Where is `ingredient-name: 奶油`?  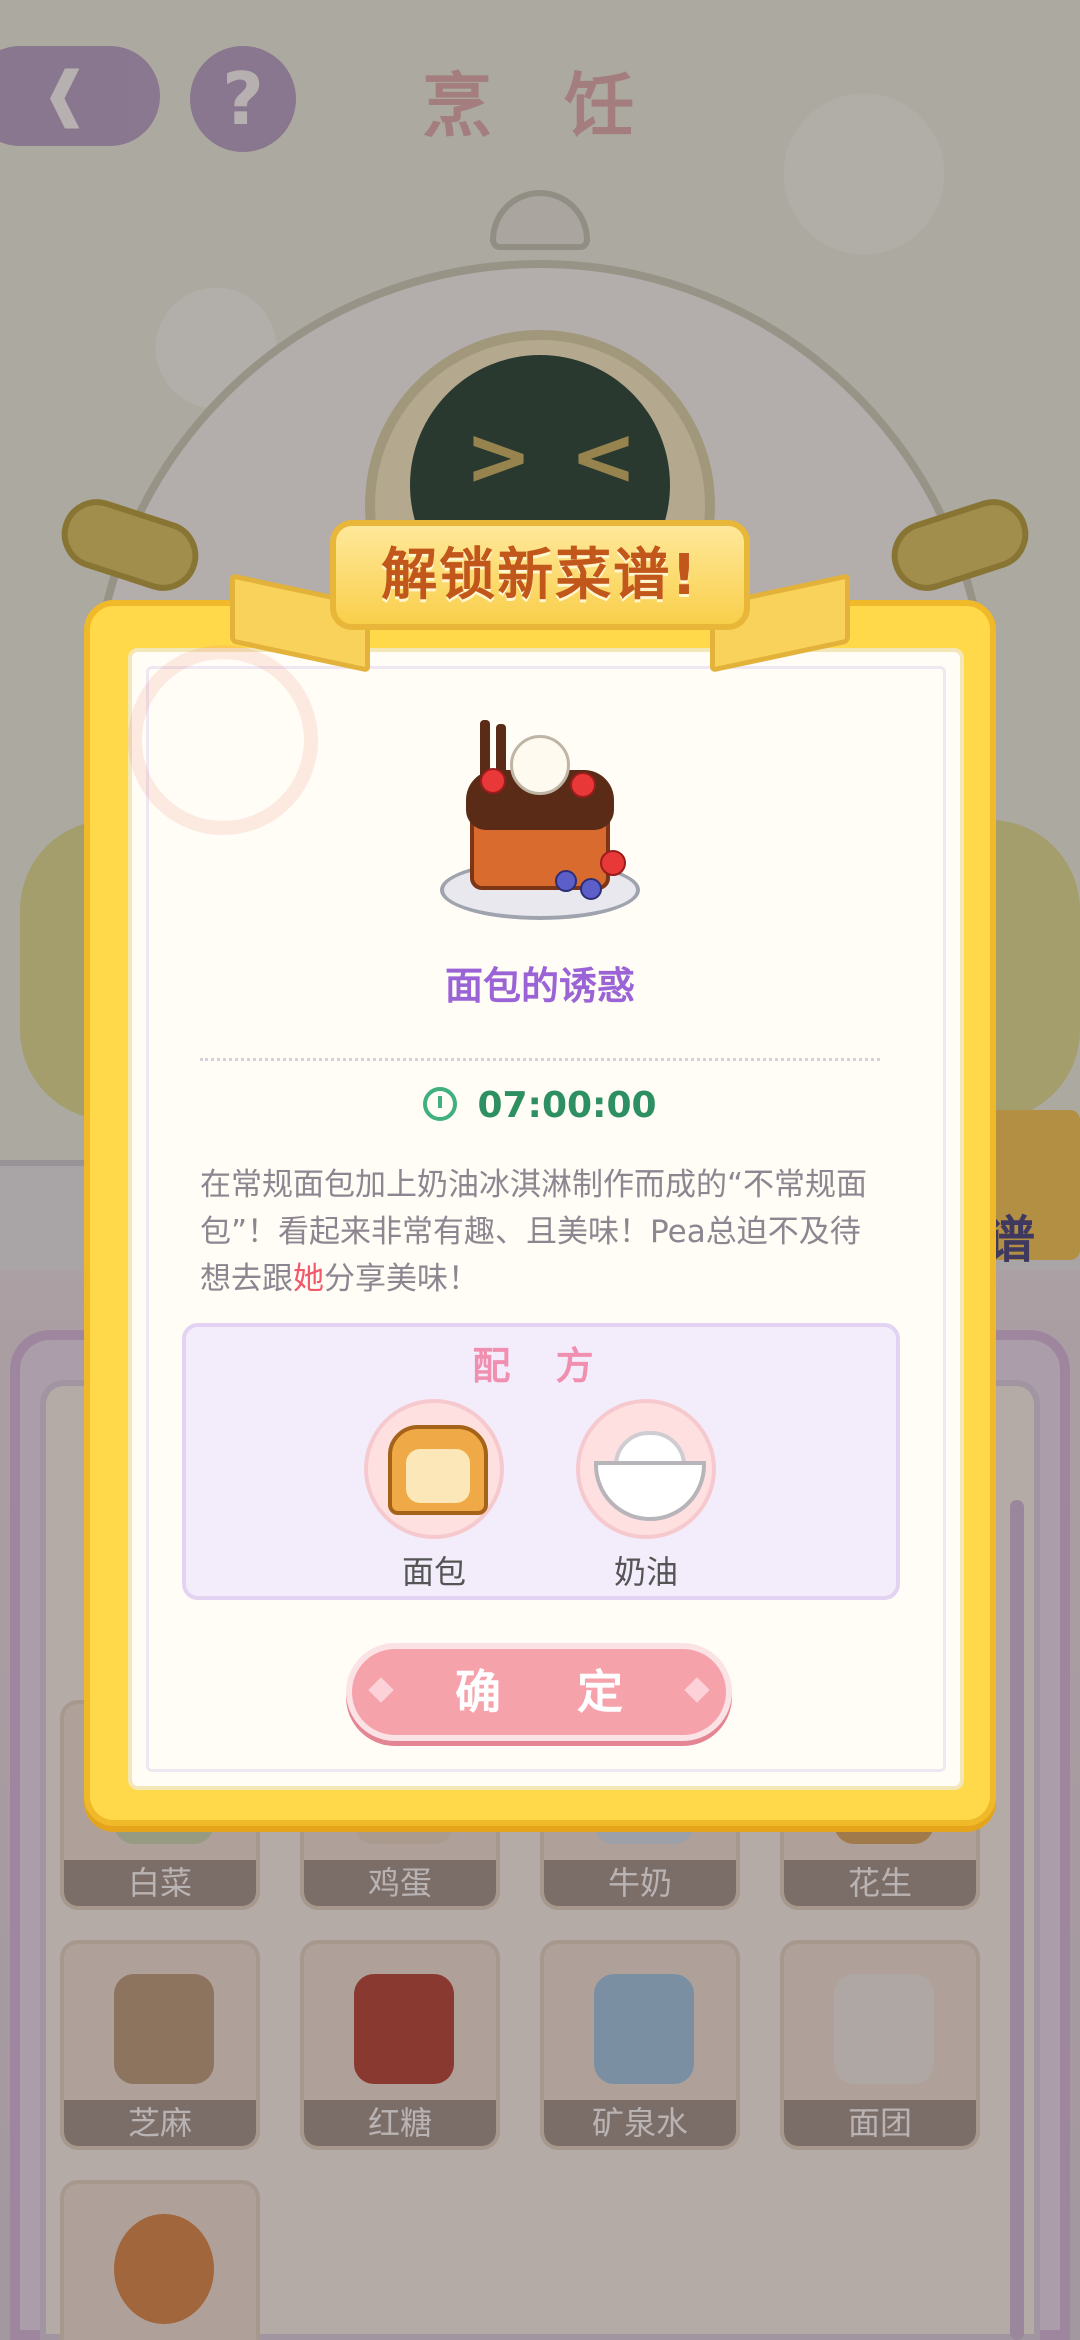
ingredient-name: 奶油 is located at coordinates (645, 1572).